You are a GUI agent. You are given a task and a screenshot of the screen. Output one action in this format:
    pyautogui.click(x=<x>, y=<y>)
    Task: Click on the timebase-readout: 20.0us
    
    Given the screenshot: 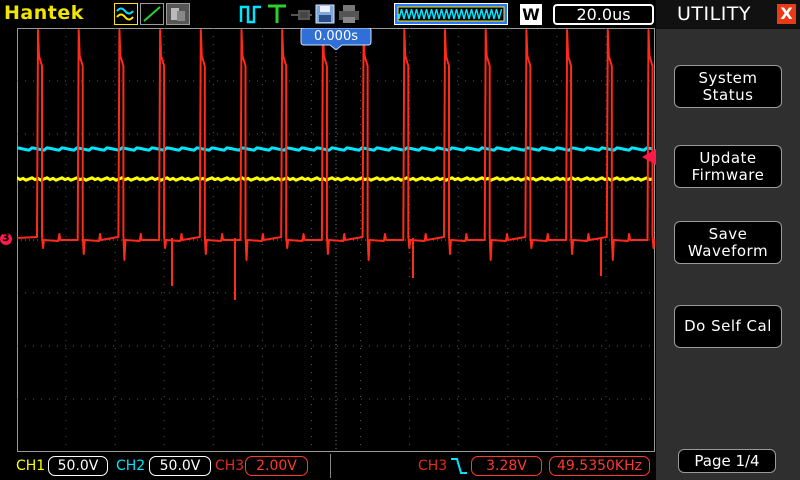 What is the action you would take?
    pyautogui.click(x=603, y=14)
    